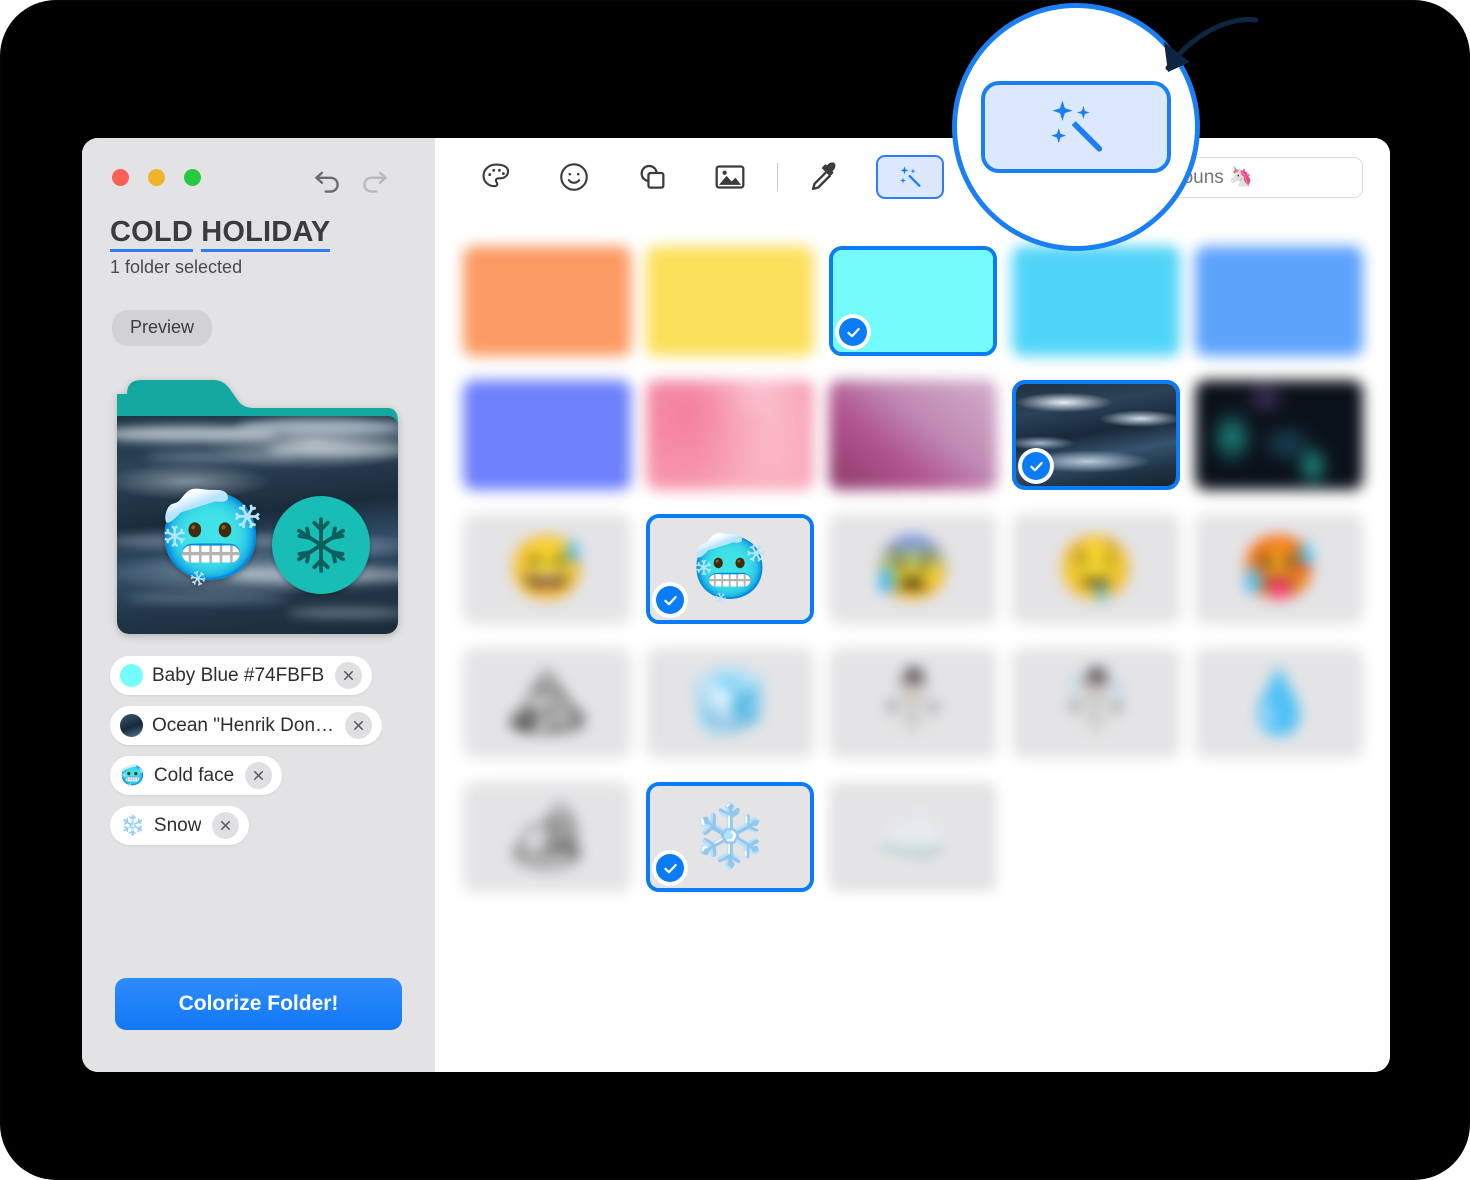 The image size is (1470, 1180). I want to click on title-word-2: HOLIDAY, so click(266, 234).